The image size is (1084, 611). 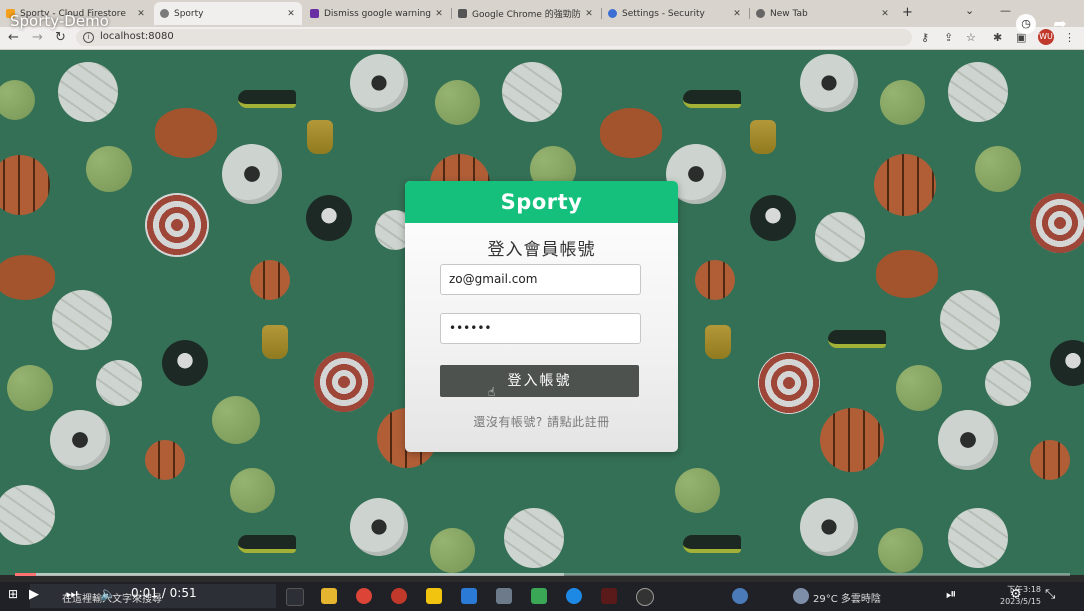 I want to click on volume-icon: 🔈, so click(x=108, y=594).